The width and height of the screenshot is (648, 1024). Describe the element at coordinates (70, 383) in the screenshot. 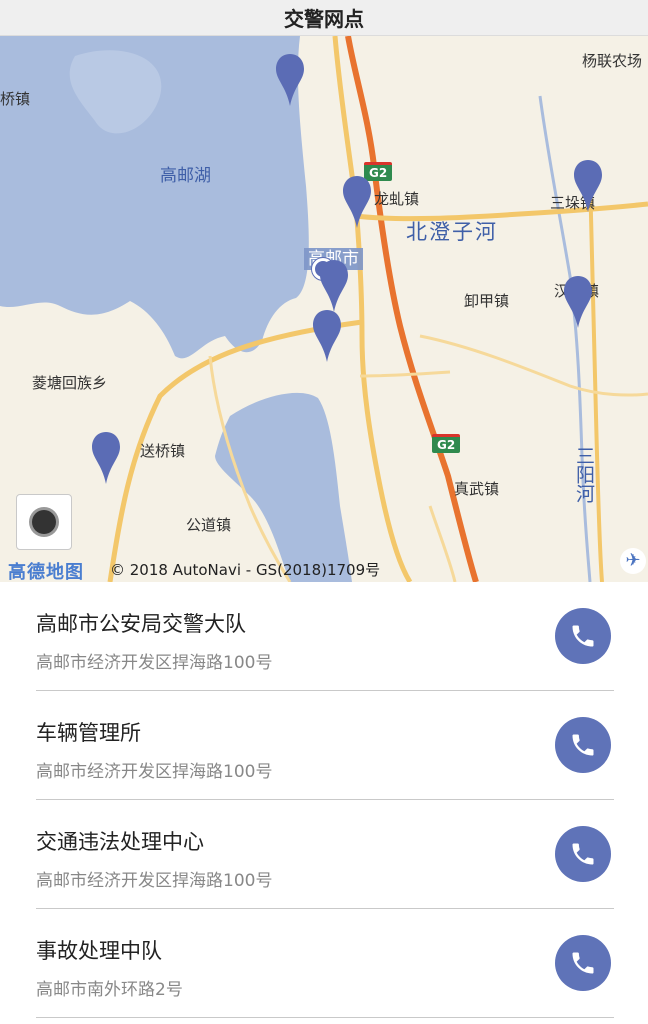

I see `place-label-lingtang: 菱塘回族乡` at that location.